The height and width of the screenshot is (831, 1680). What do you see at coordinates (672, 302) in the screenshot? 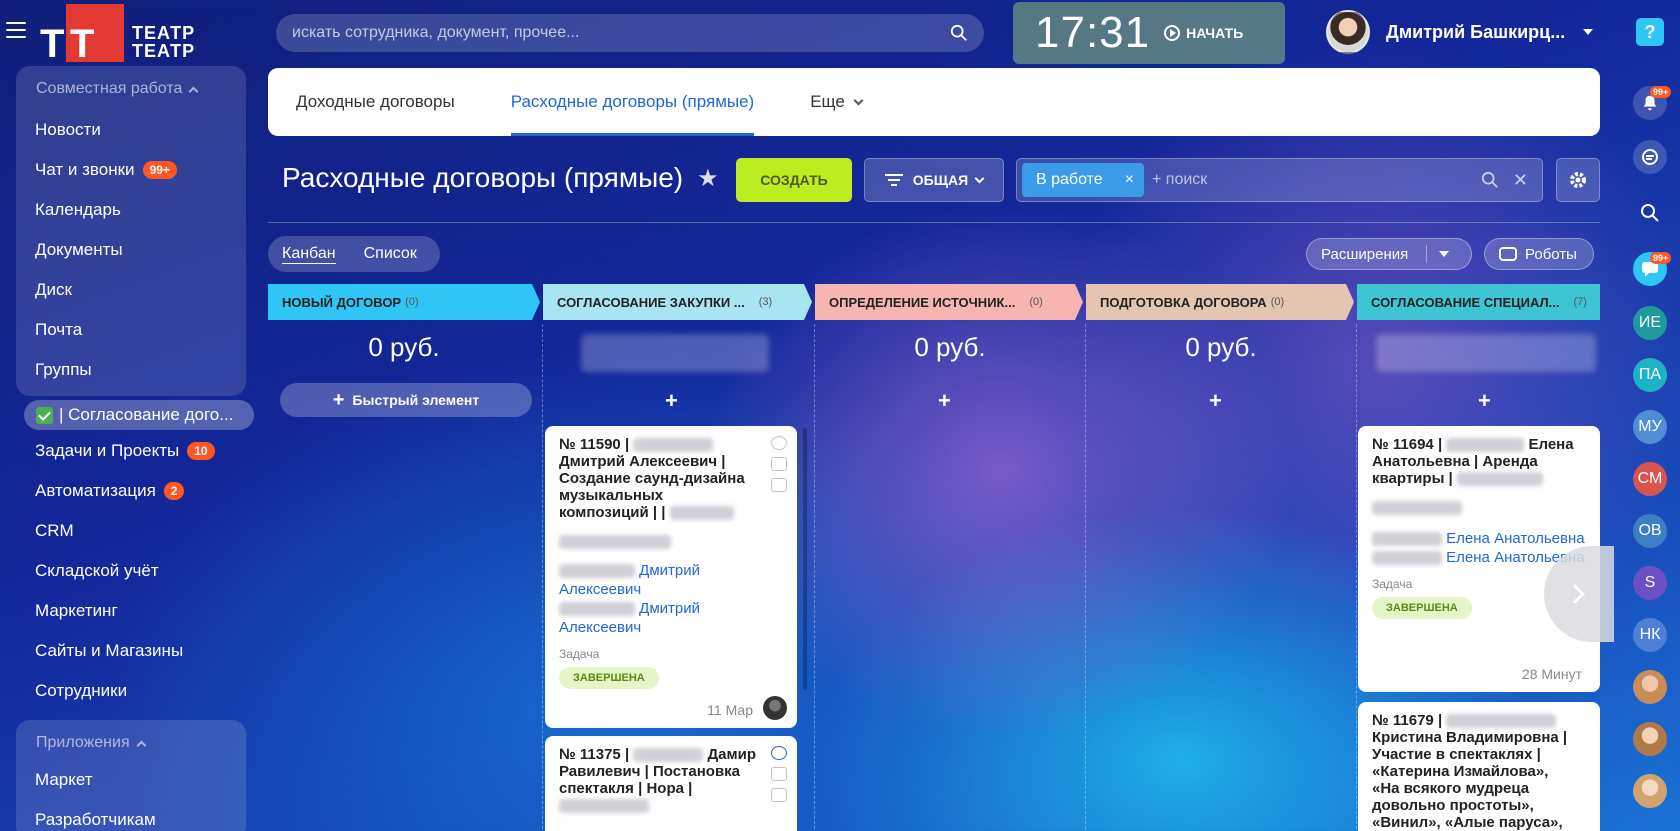
I see `column-header-procurement: СОГЛАСОВАНИЕ ЗАКУПКИ ... (3)` at bounding box center [672, 302].